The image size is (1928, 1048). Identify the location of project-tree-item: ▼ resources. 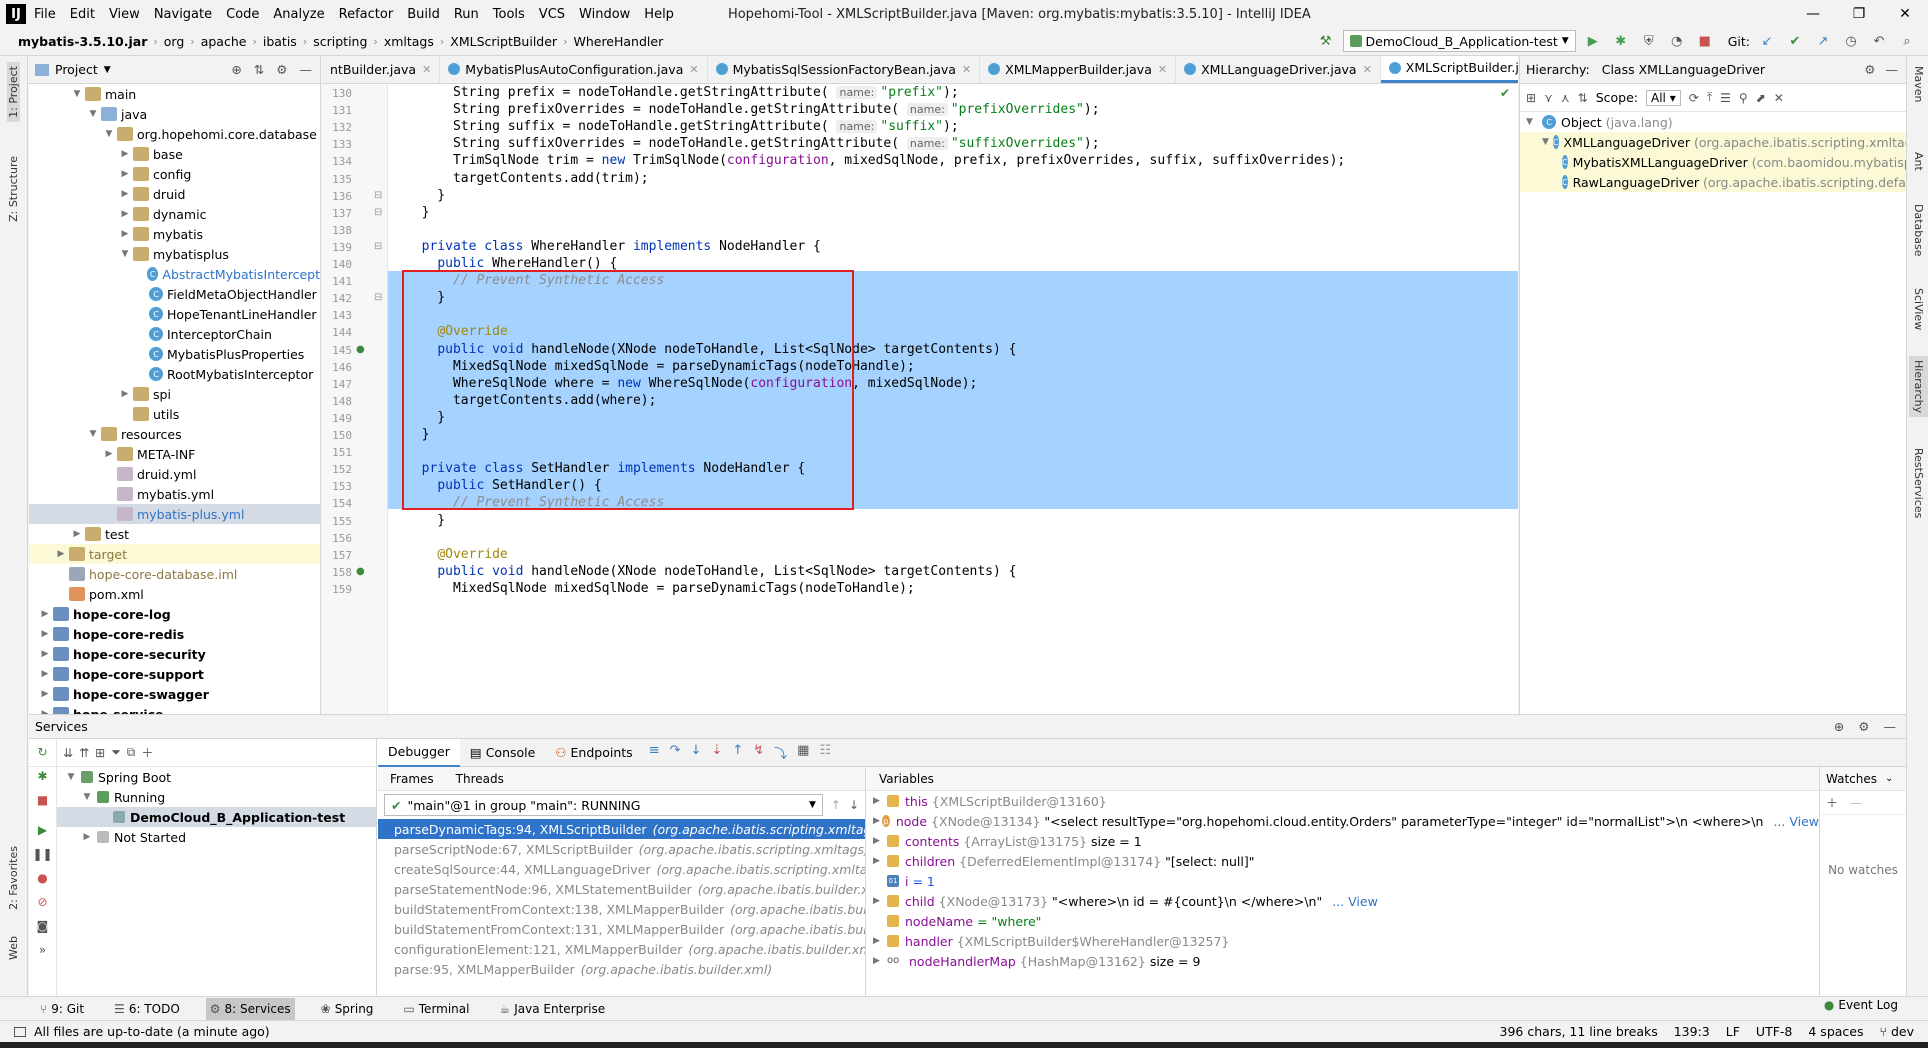
(174, 434).